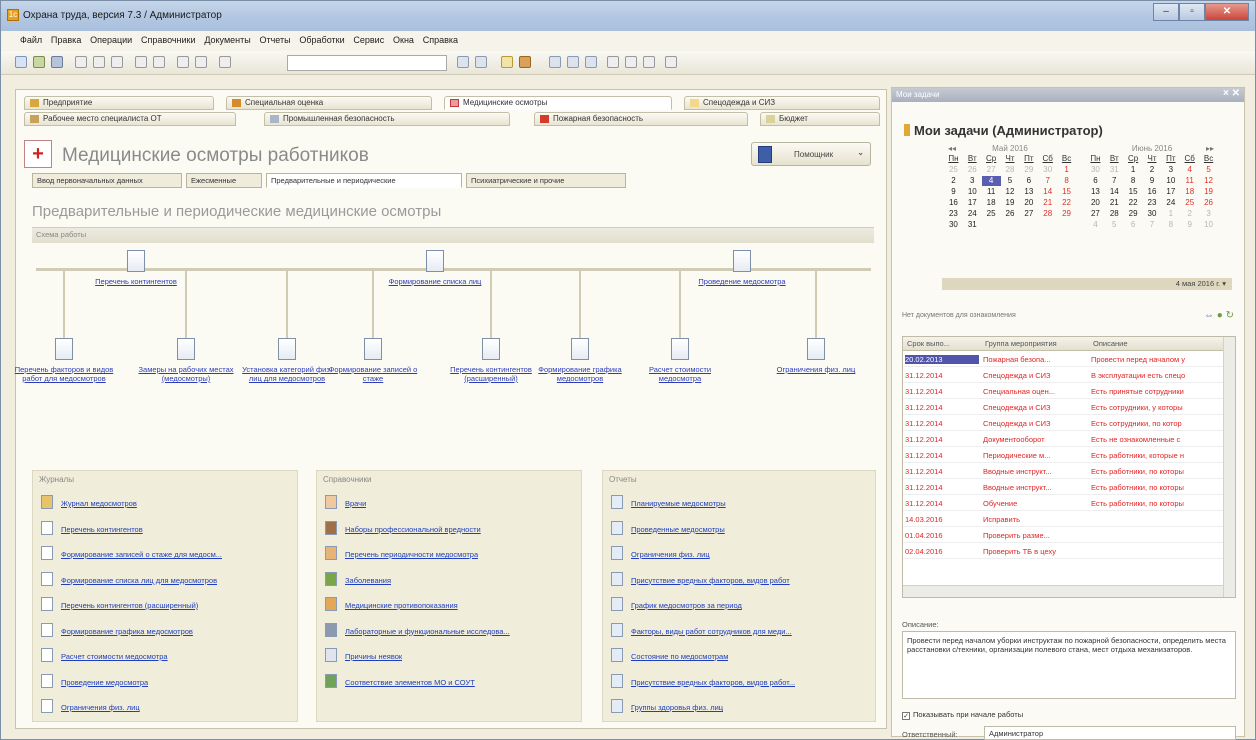 The width and height of the screenshot is (1256, 740). I want to click on calendar-day: 22, so click(1133, 203).